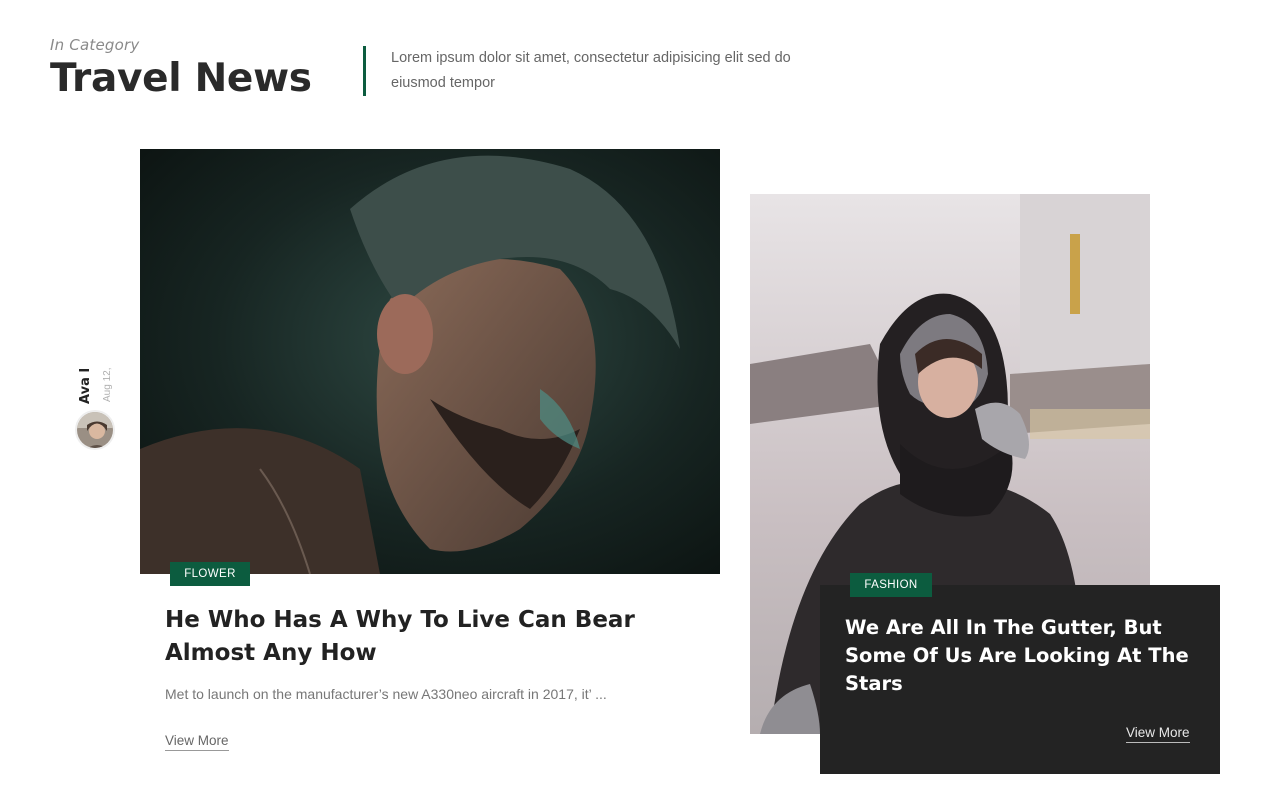 This screenshot has height=812, width=1263. What do you see at coordinates (1158, 734) in the screenshot?
I see `side-post-view-more-link: View More` at bounding box center [1158, 734].